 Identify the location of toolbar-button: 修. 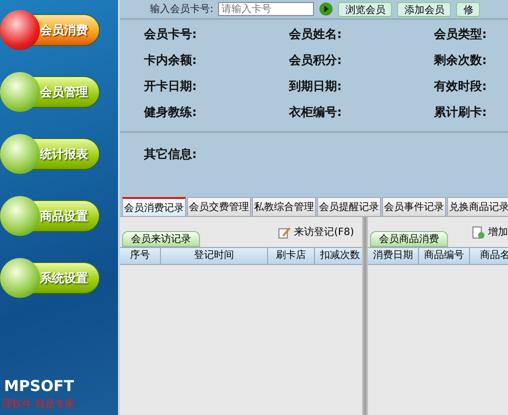
(468, 9).